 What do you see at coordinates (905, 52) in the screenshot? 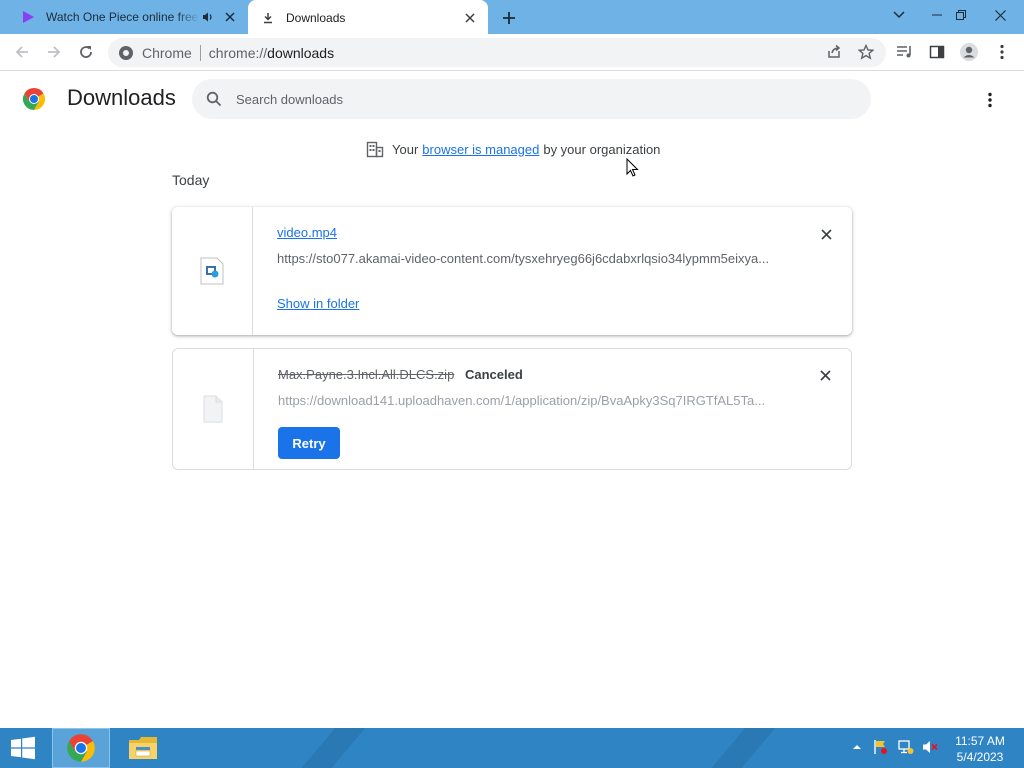
I see `media-controls-icon` at bounding box center [905, 52].